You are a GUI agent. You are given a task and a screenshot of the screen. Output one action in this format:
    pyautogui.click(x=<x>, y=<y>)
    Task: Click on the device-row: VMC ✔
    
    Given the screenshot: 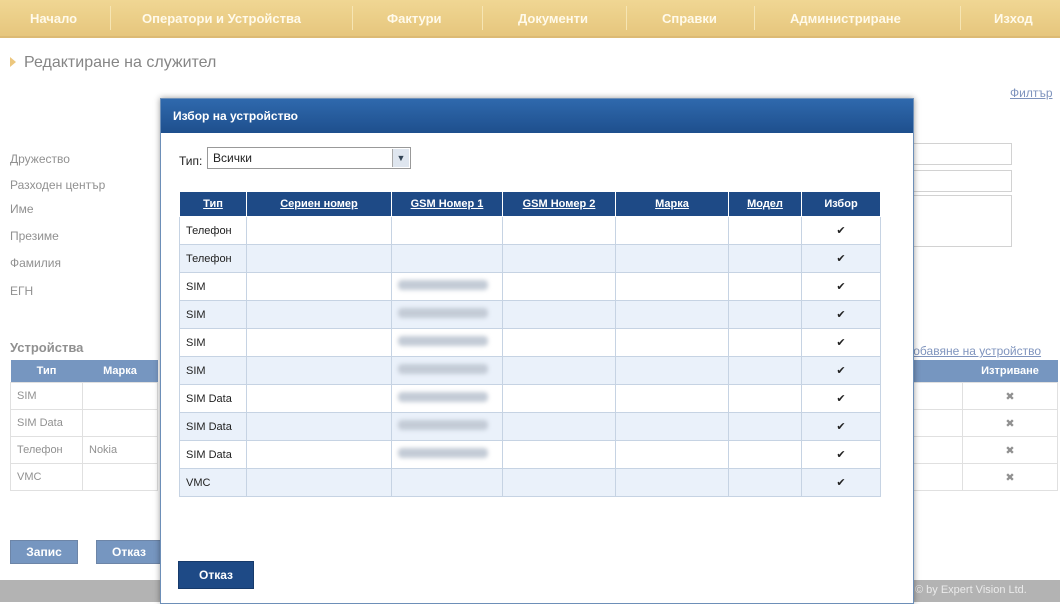 What is the action you would take?
    pyautogui.click(x=530, y=482)
    